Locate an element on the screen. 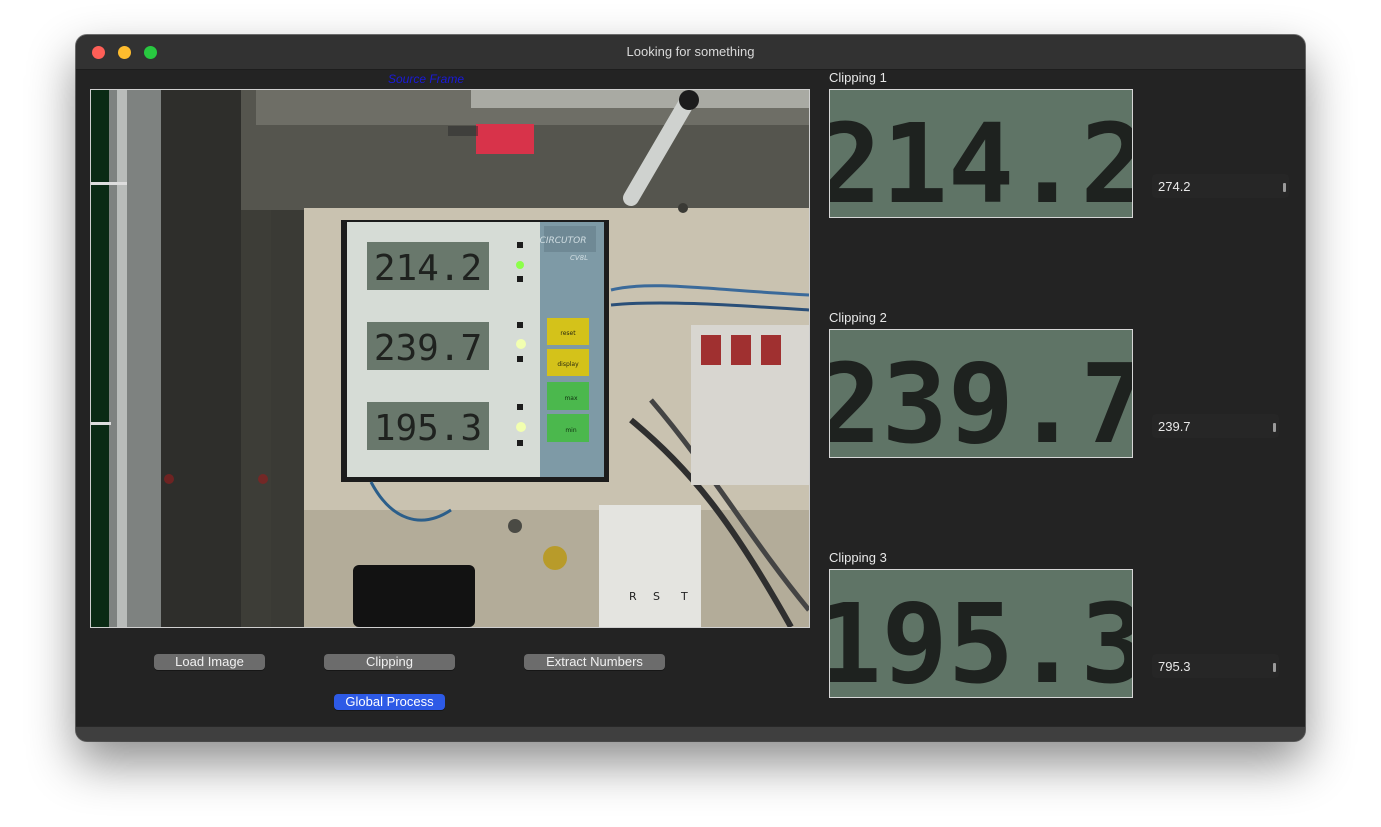  meter-reading-3: 195.3 is located at coordinates (428, 428).